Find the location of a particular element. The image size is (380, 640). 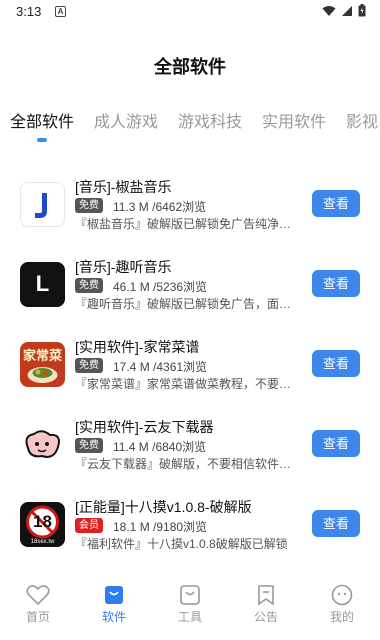

tab-indicator is located at coordinates (42, 140).